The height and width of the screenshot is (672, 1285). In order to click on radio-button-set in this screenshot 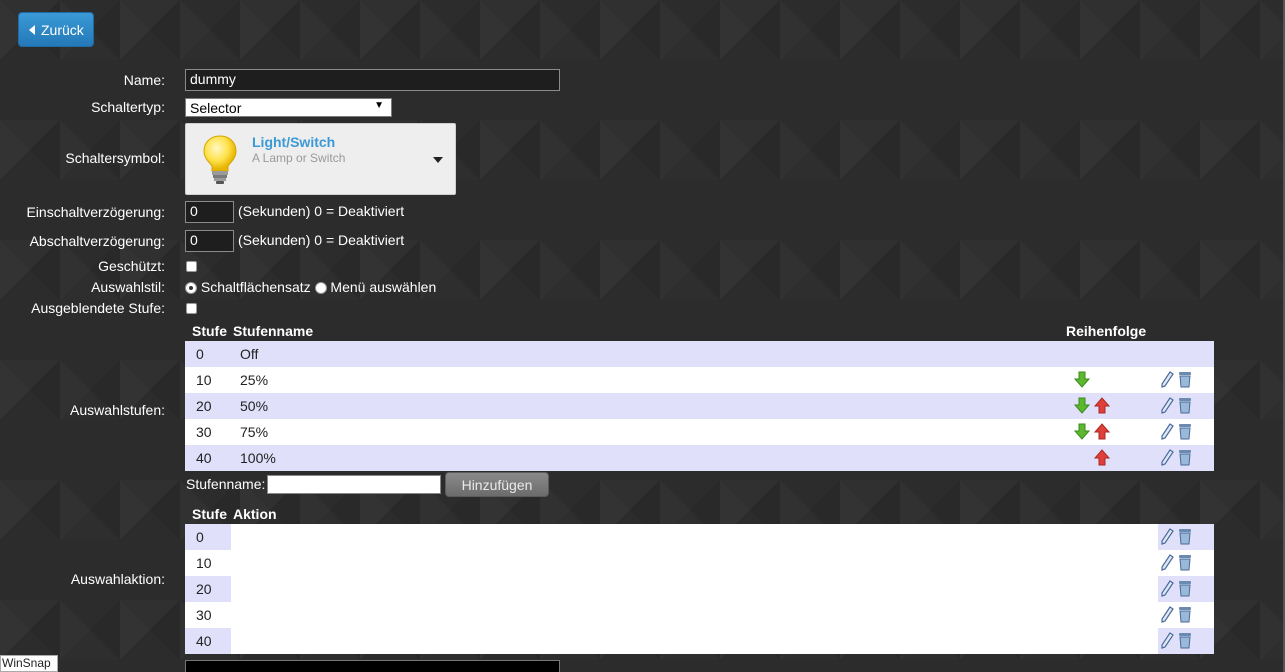, I will do `click(191, 288)`.